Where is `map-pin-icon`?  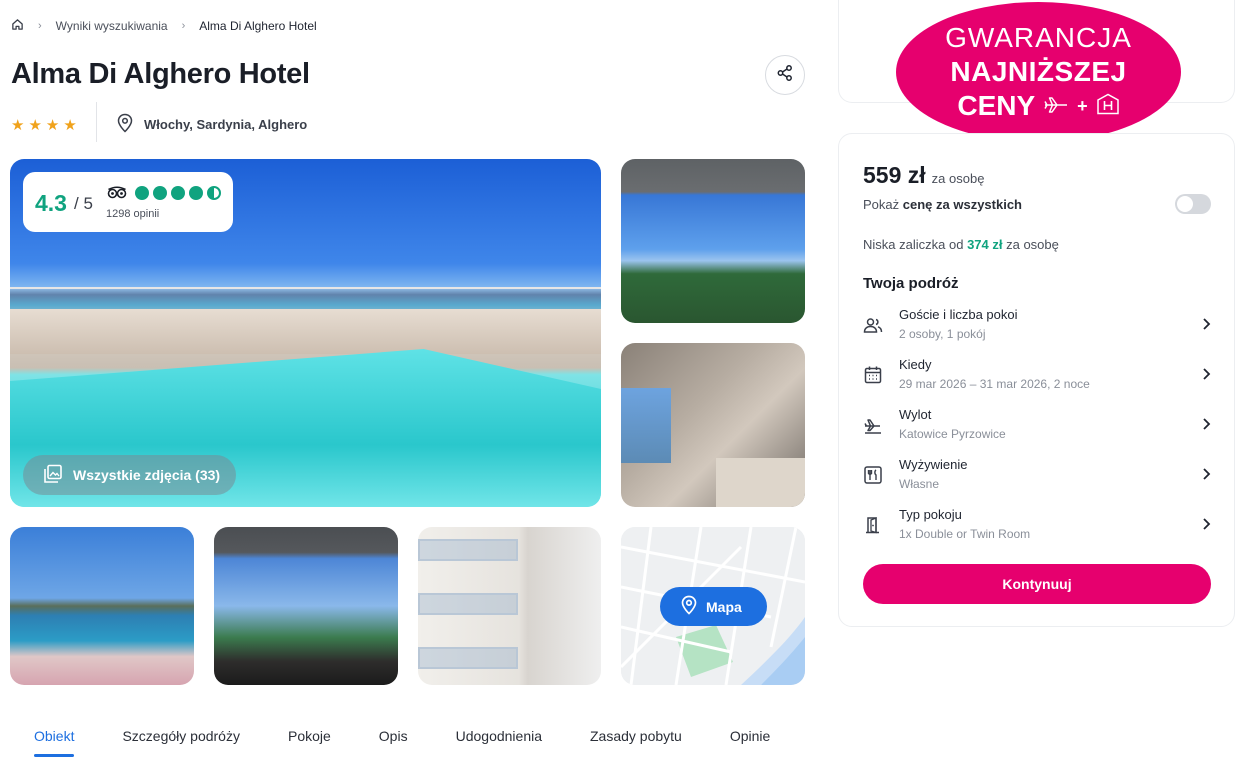 map-pin-icon is located at coordinates (689, 606).